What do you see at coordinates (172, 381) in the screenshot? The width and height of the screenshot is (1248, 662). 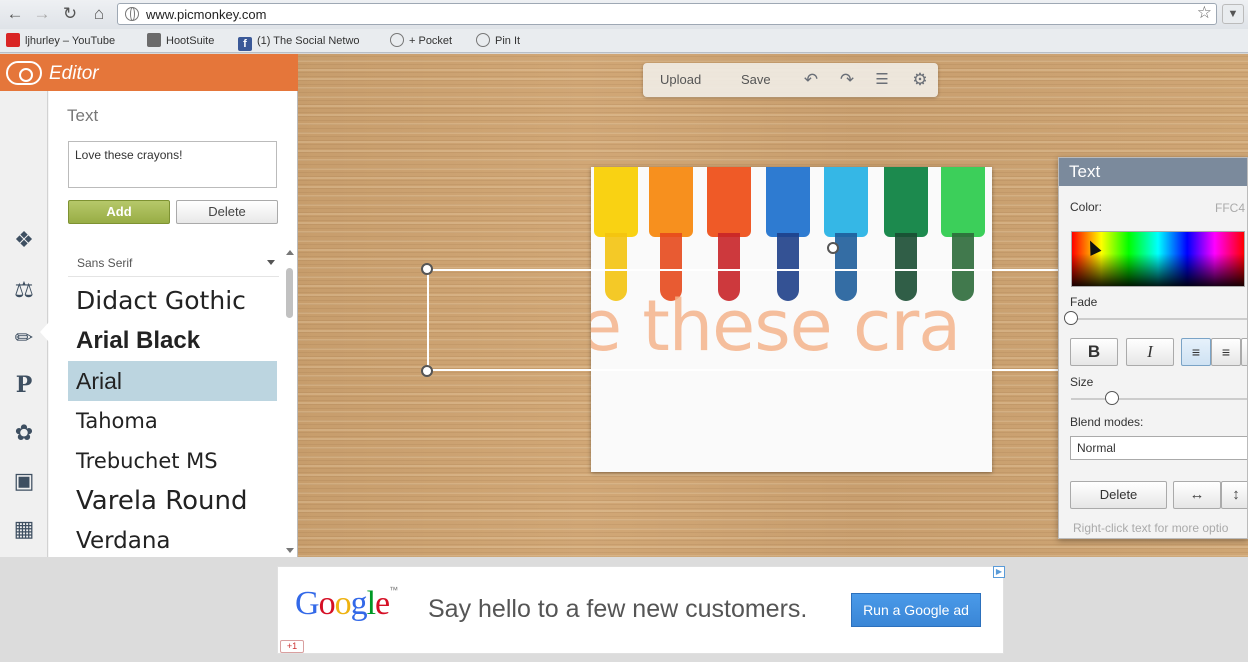 I see `font-item-arial: Arial` at bounding box center [172, 381].